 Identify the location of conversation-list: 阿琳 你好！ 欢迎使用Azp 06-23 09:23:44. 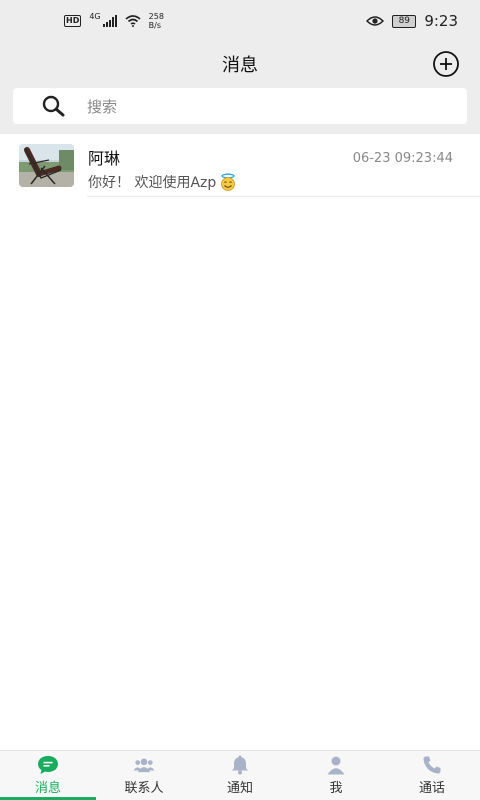
(240, 165).